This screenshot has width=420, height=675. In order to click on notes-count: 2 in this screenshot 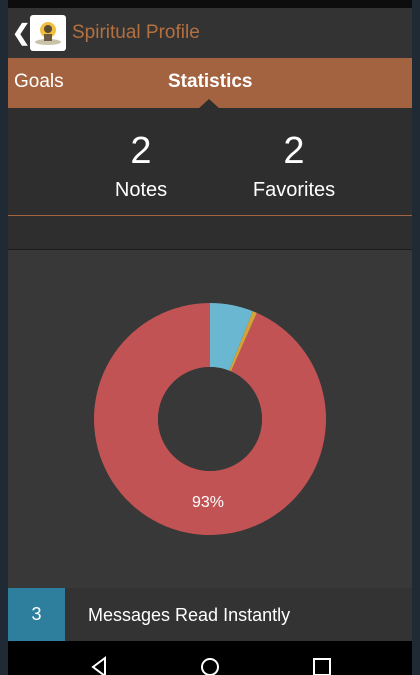, I will do `click(141, 151)`.